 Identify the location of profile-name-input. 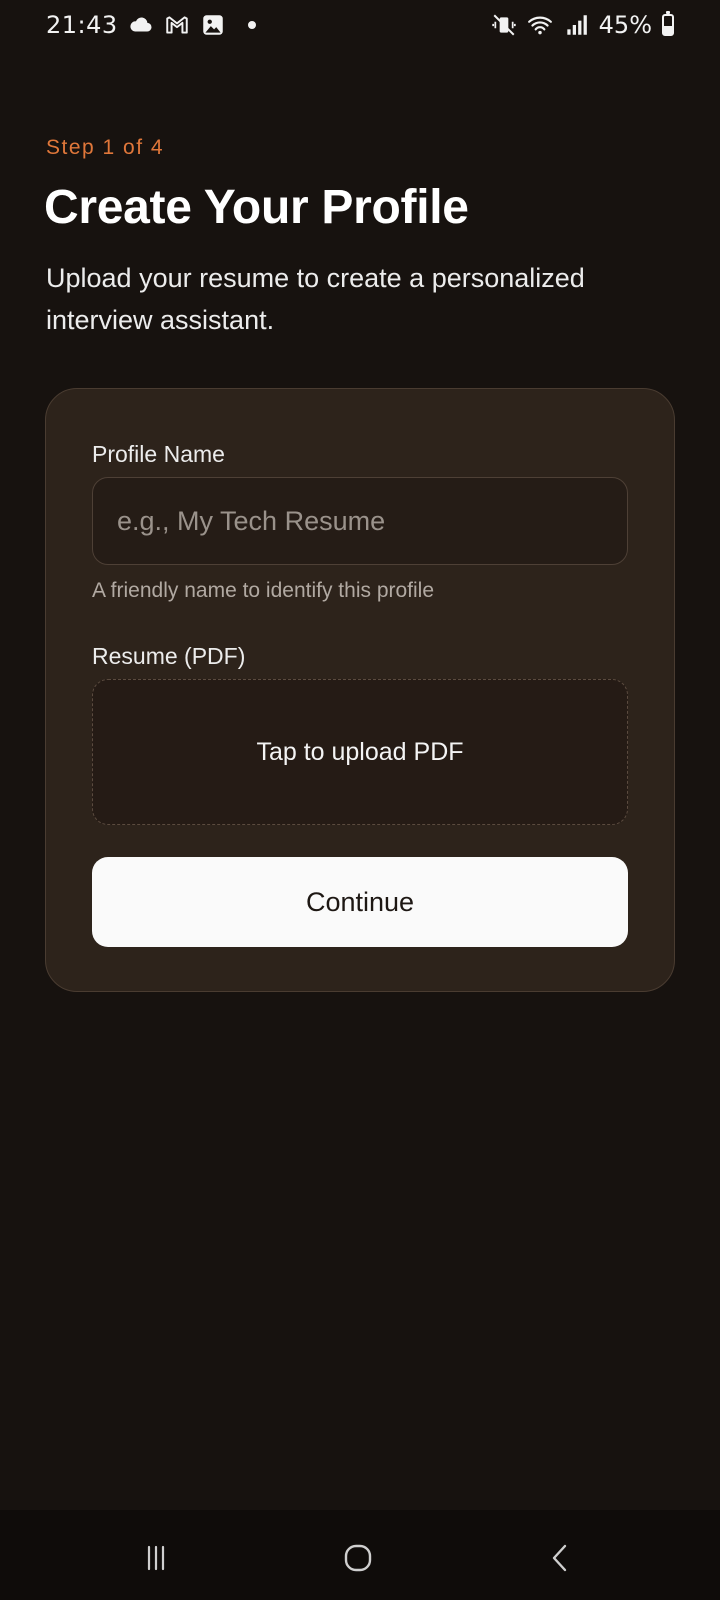
(360, 521).